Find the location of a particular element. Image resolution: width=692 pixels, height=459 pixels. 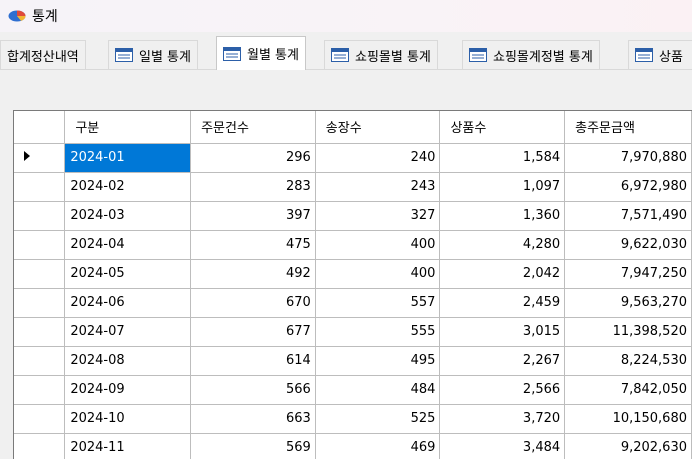

grid-cell: 11,398,520 is located at coordinates (628, 332).